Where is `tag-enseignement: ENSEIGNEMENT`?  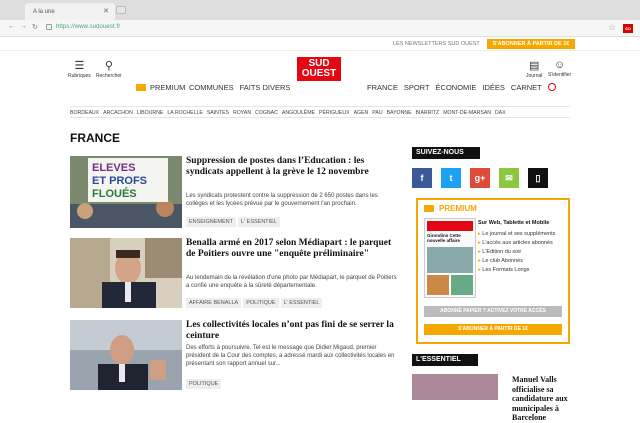 tag-enseignement: ENSEIGNEMENT is located at coordinates (211, 222).